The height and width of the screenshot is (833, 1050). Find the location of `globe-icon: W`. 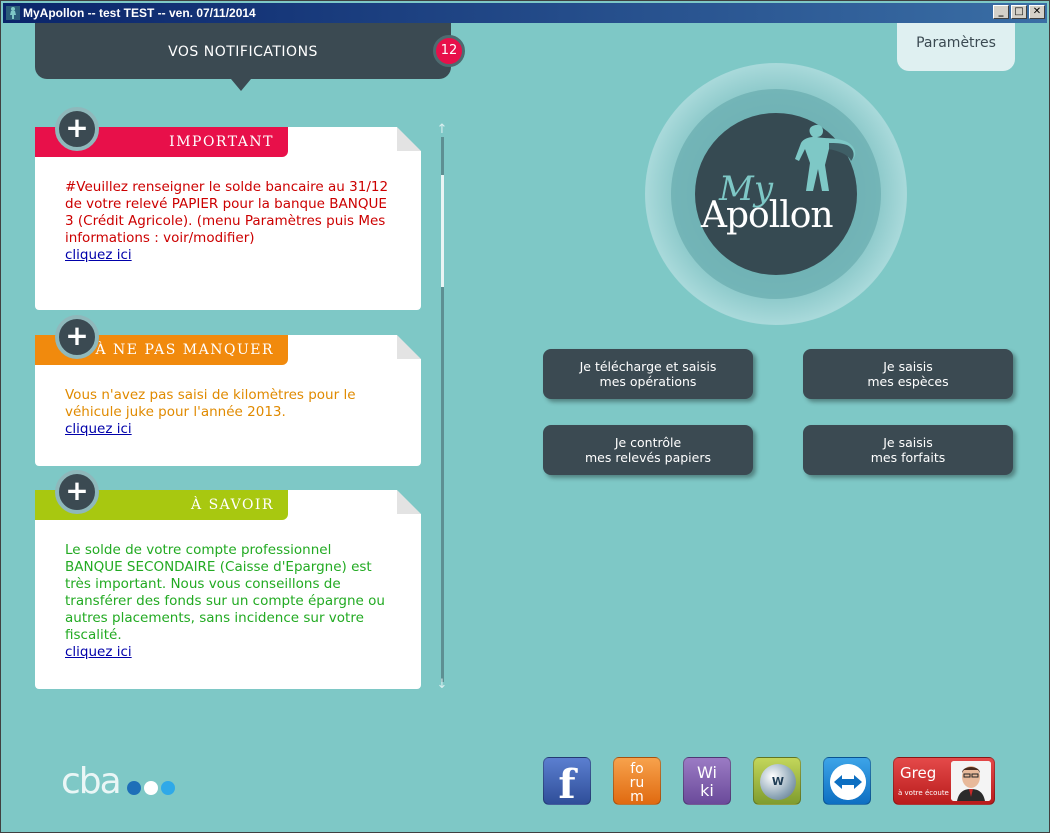

globe-icon: W is located at coordinates (778, 782).